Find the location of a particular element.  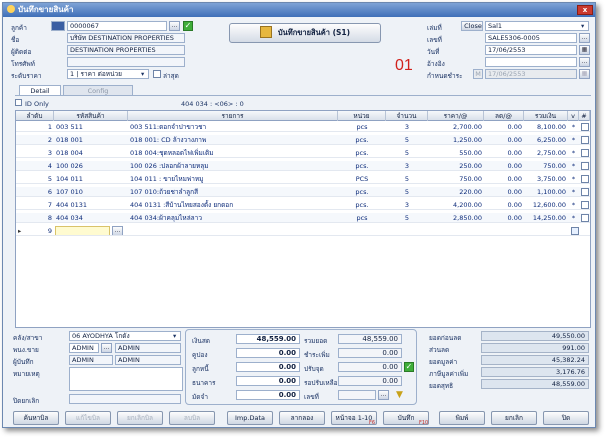

cell-desc: 018 001: CD ล้างวางภาพ is located at coordinates (168, 140).